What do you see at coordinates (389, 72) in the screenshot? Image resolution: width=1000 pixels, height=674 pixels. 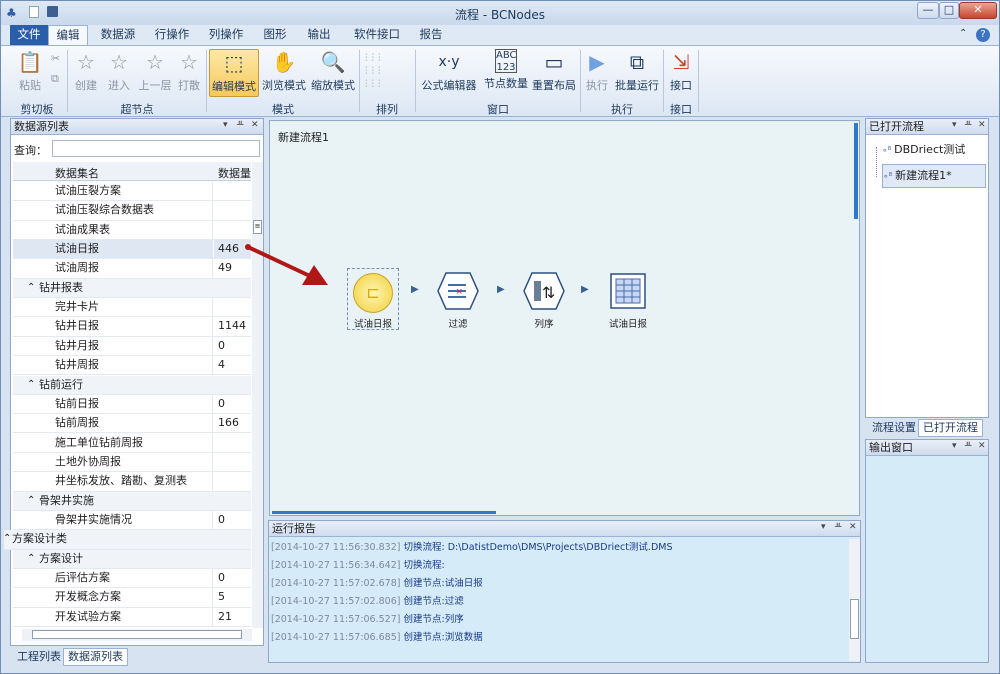 I see `arrange-icons: ⫶⫶⫶ ⫶⫶⫶ ⫶⫶⫶` at bounding box center [389, 72].